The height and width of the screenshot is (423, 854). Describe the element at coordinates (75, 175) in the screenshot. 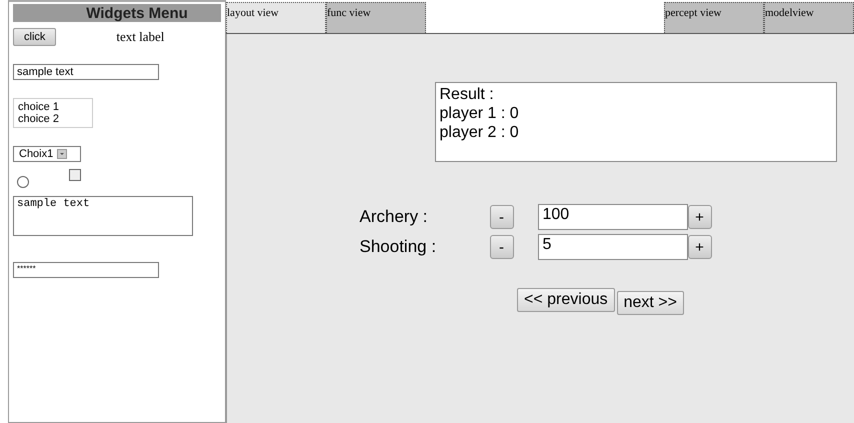

I see `checkbox` at that location.